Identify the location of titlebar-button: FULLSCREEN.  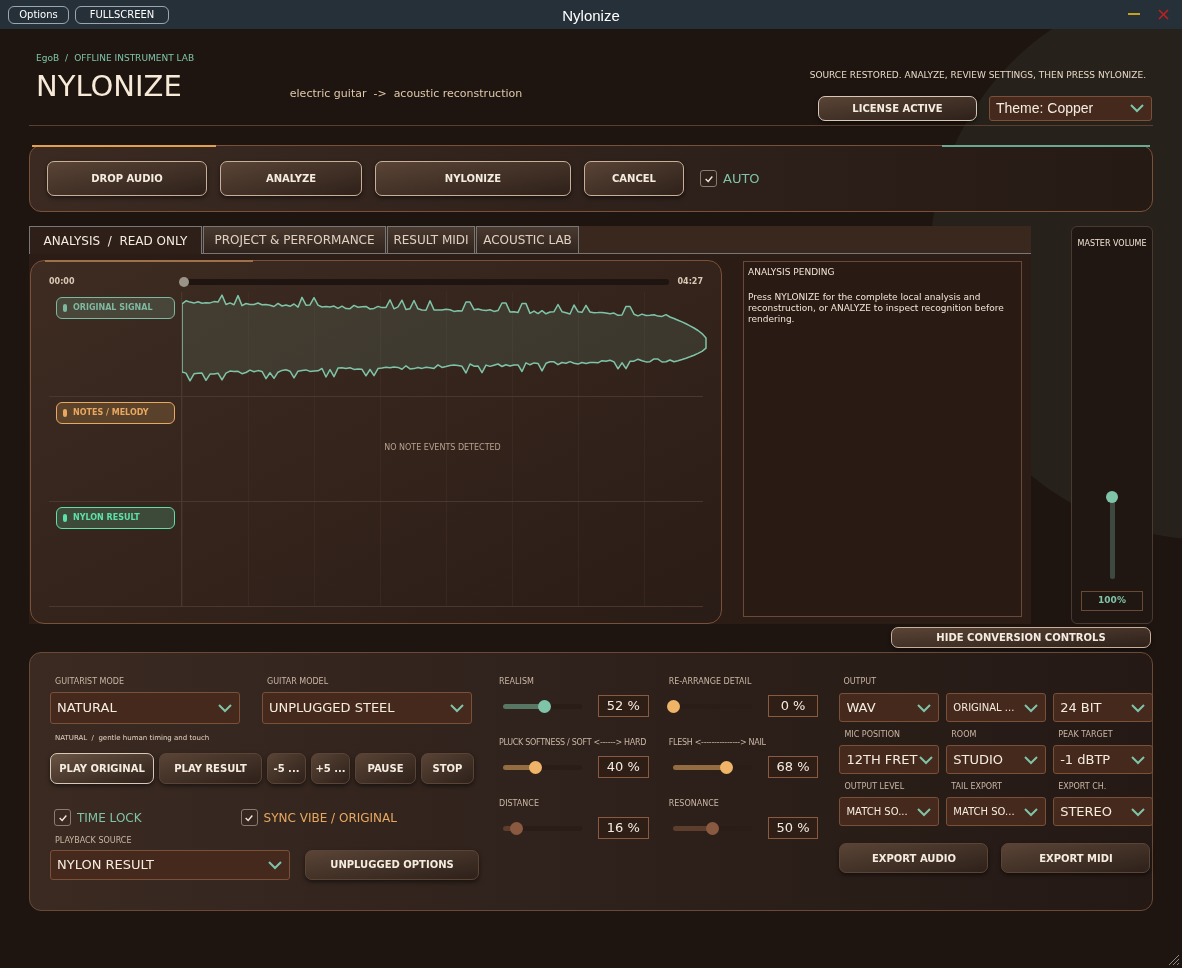
(122, 14).